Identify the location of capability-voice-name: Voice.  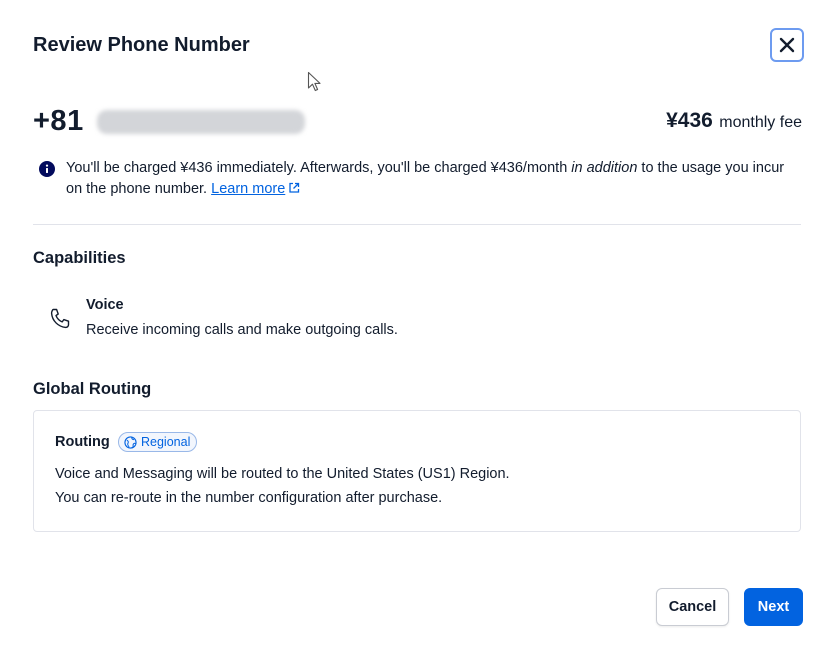
(105, 305).